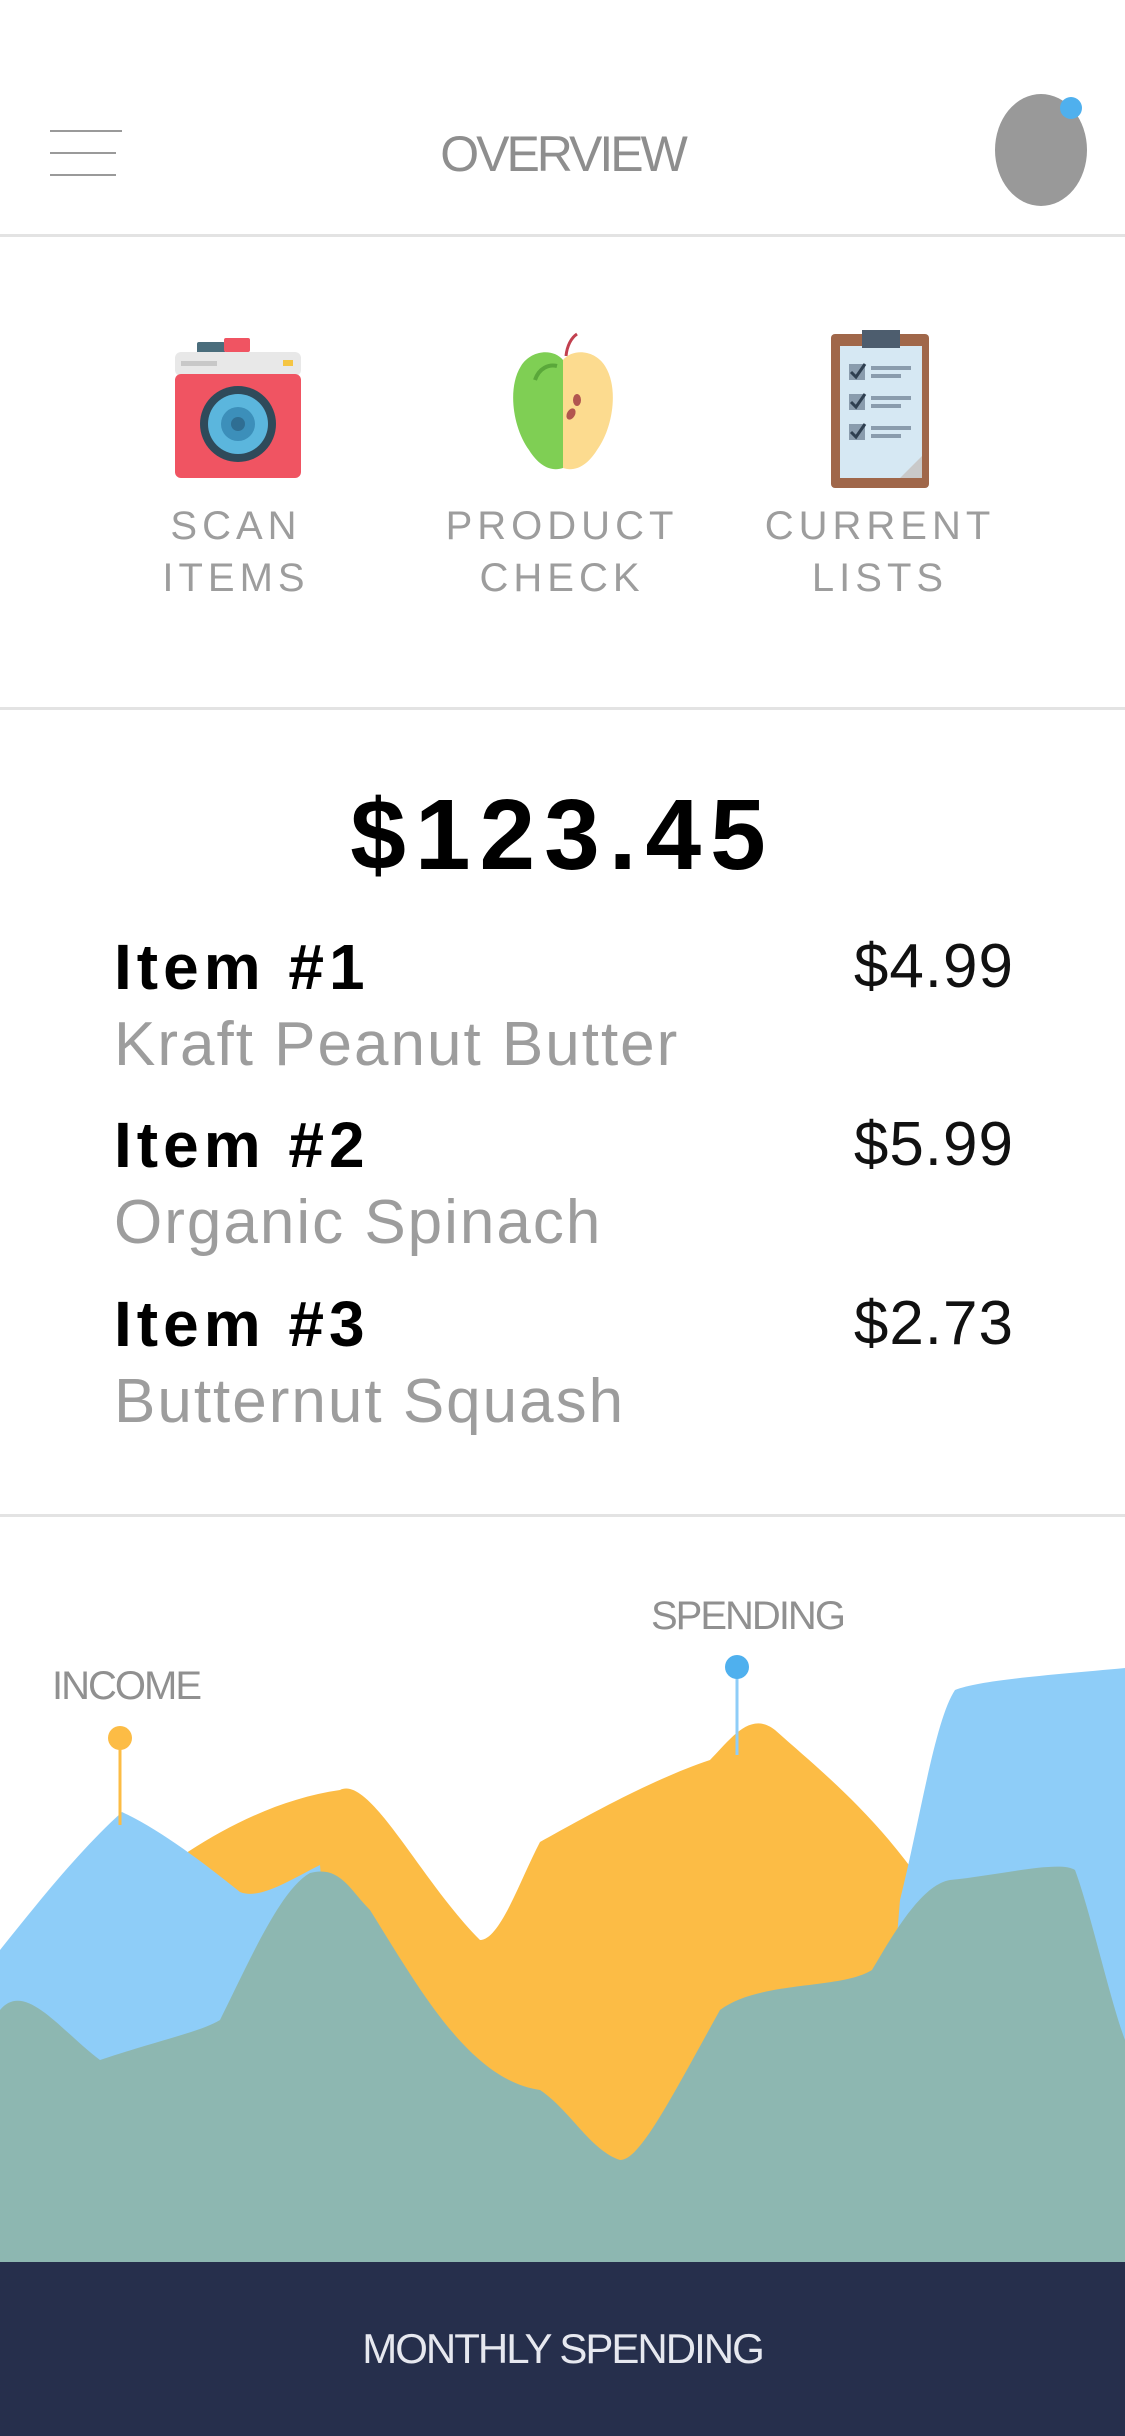  I want to click on product-check-button: PRODUCT CHECK, so click(562, 462).